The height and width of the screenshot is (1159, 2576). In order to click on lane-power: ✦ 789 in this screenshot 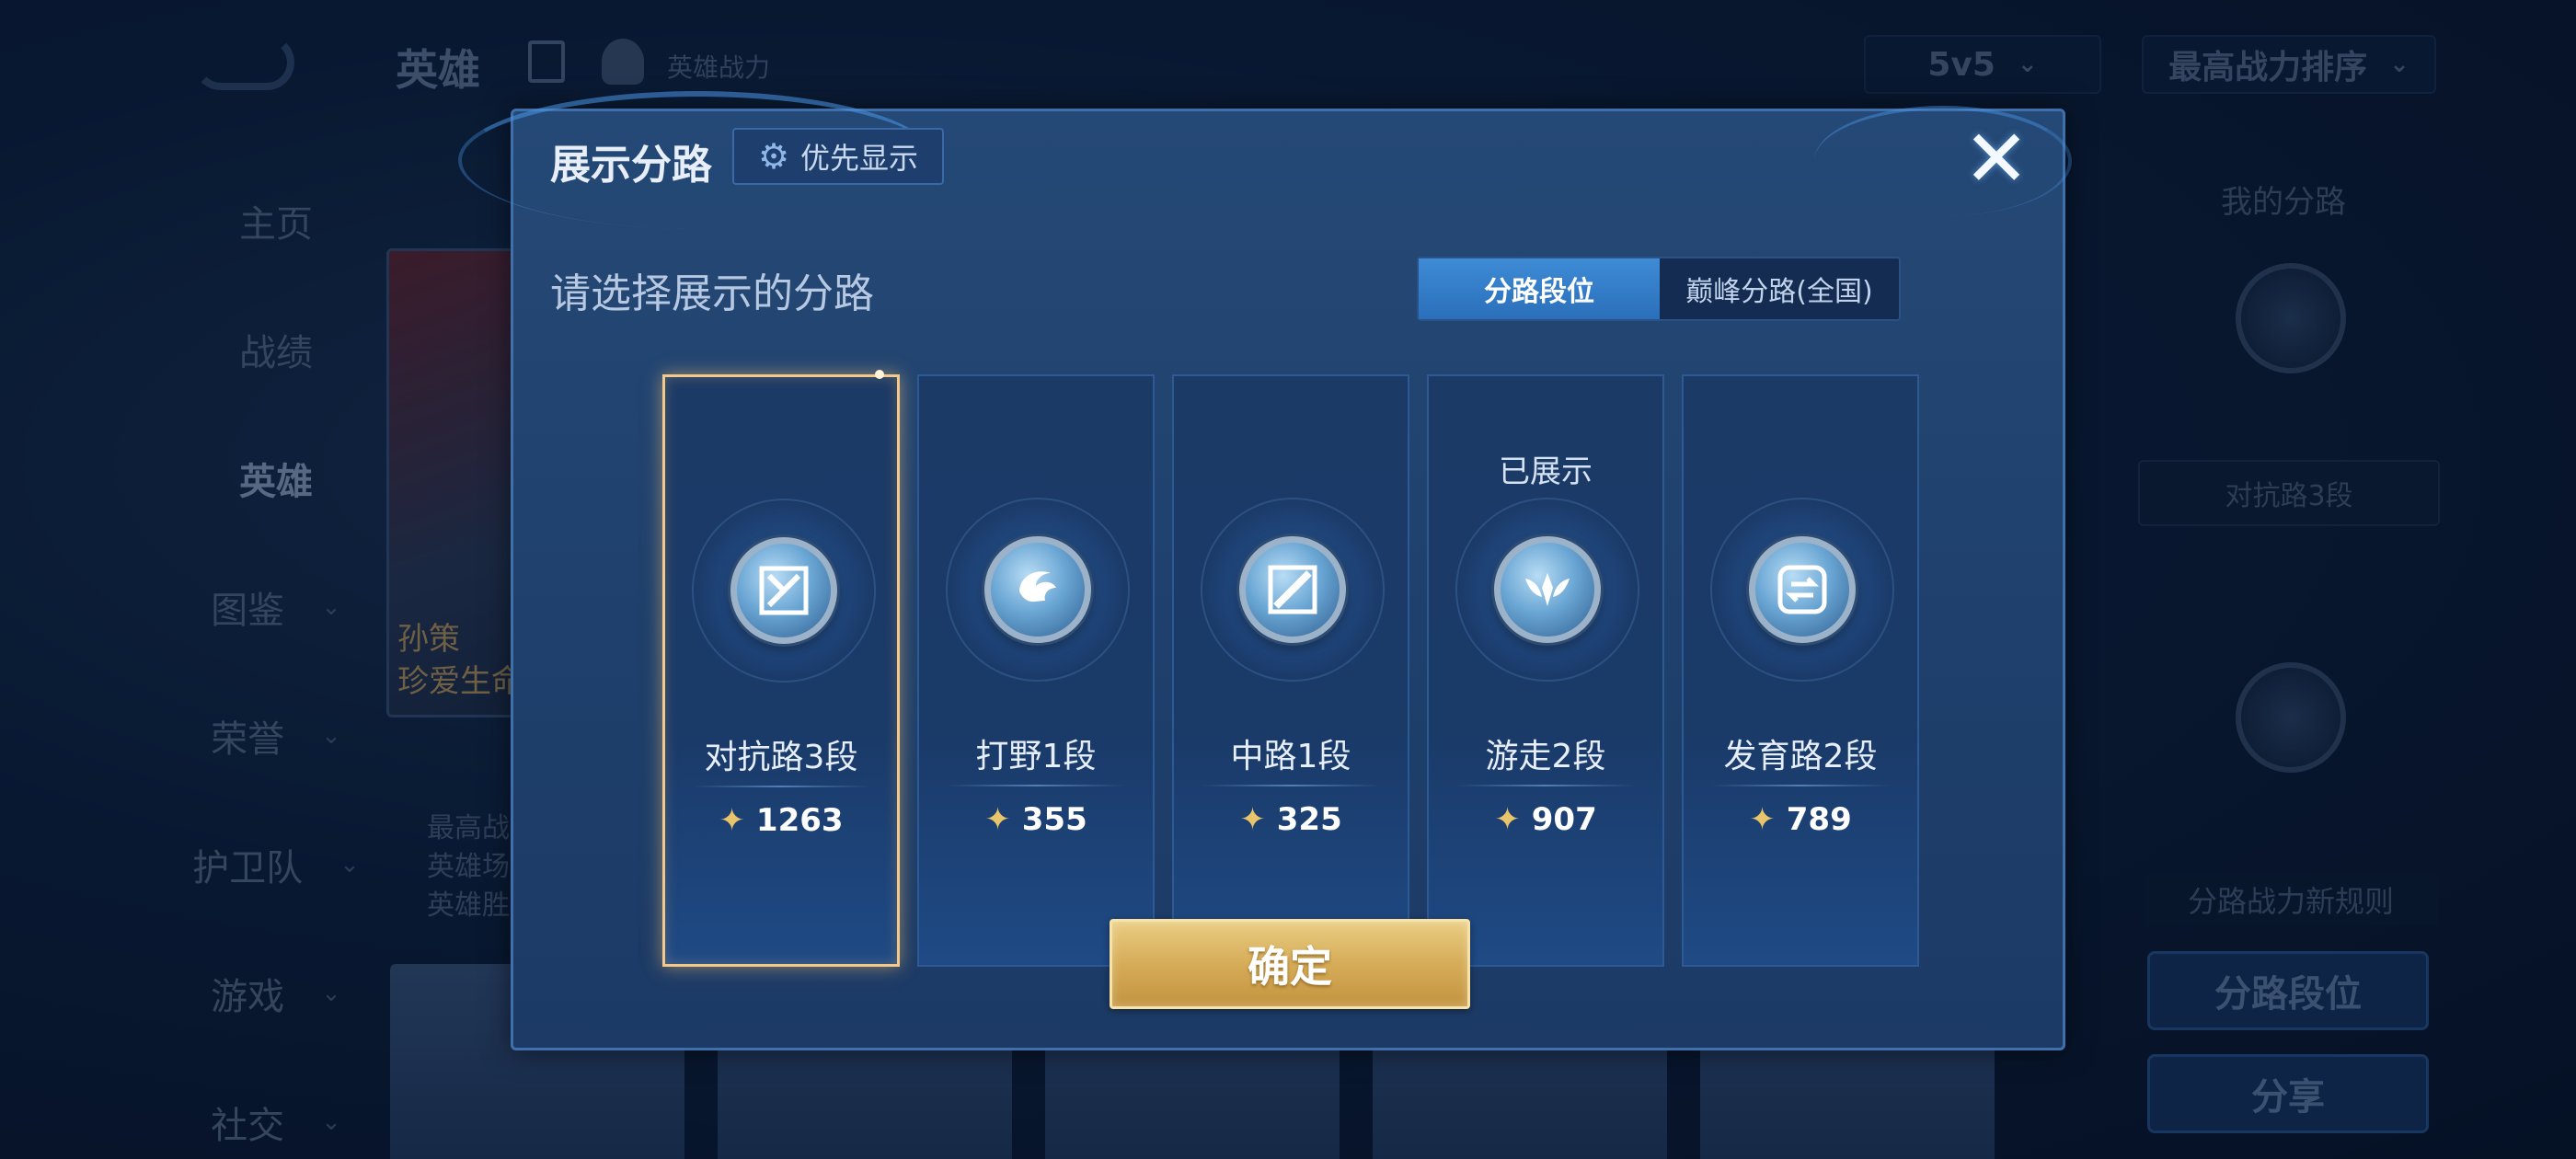, I will do `click(1800, 819)`.